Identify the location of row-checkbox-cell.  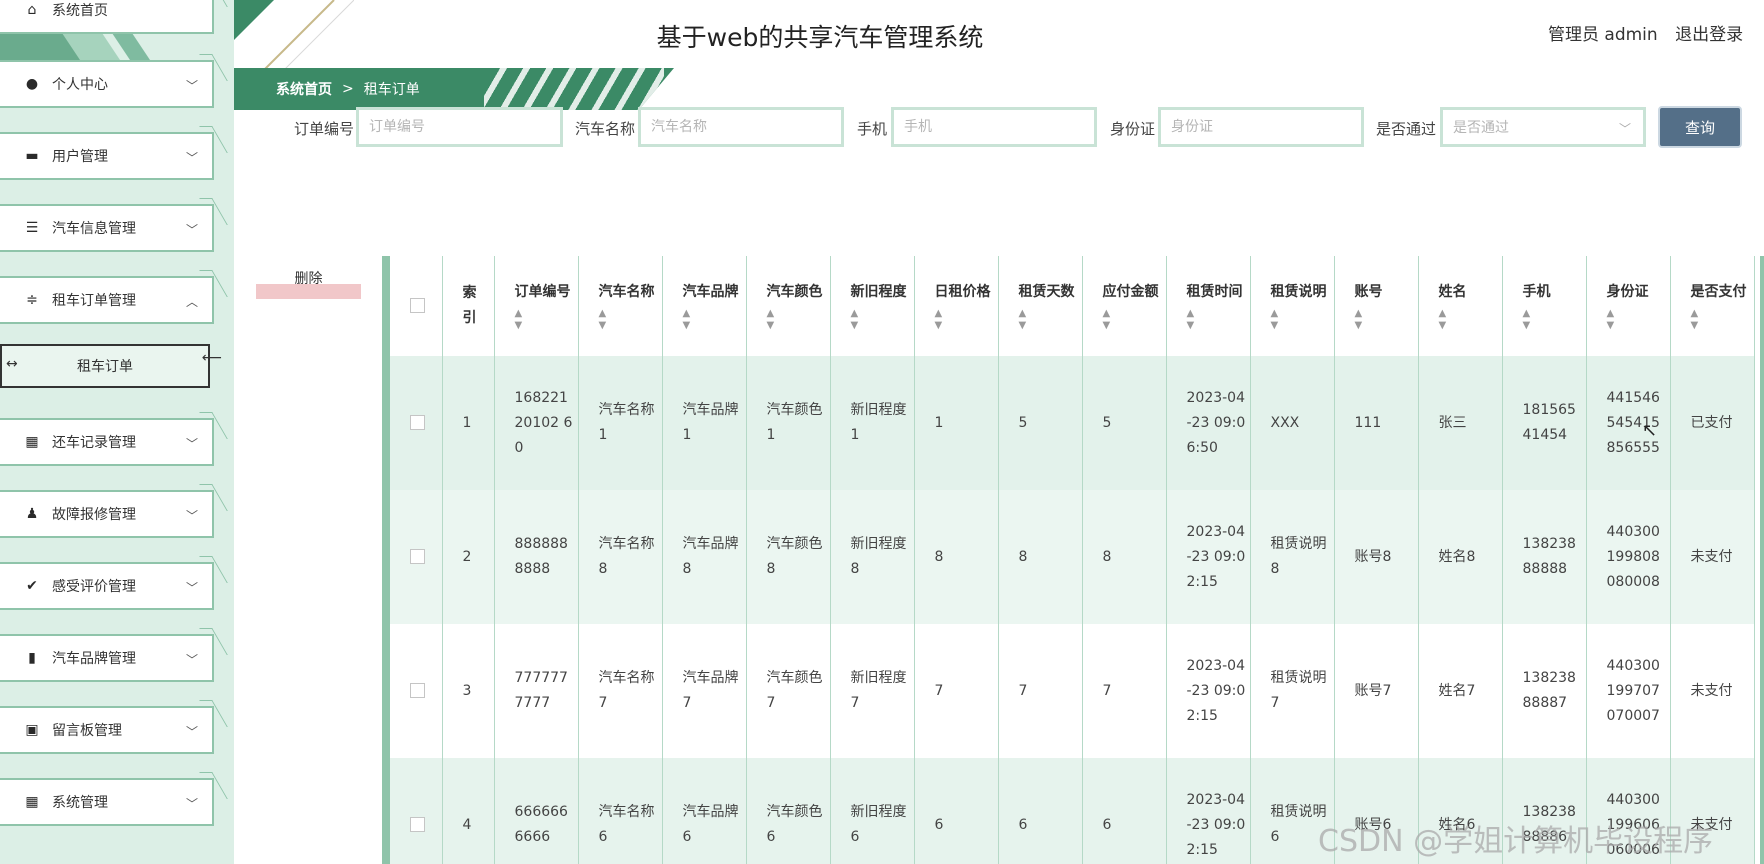
(416, 423).